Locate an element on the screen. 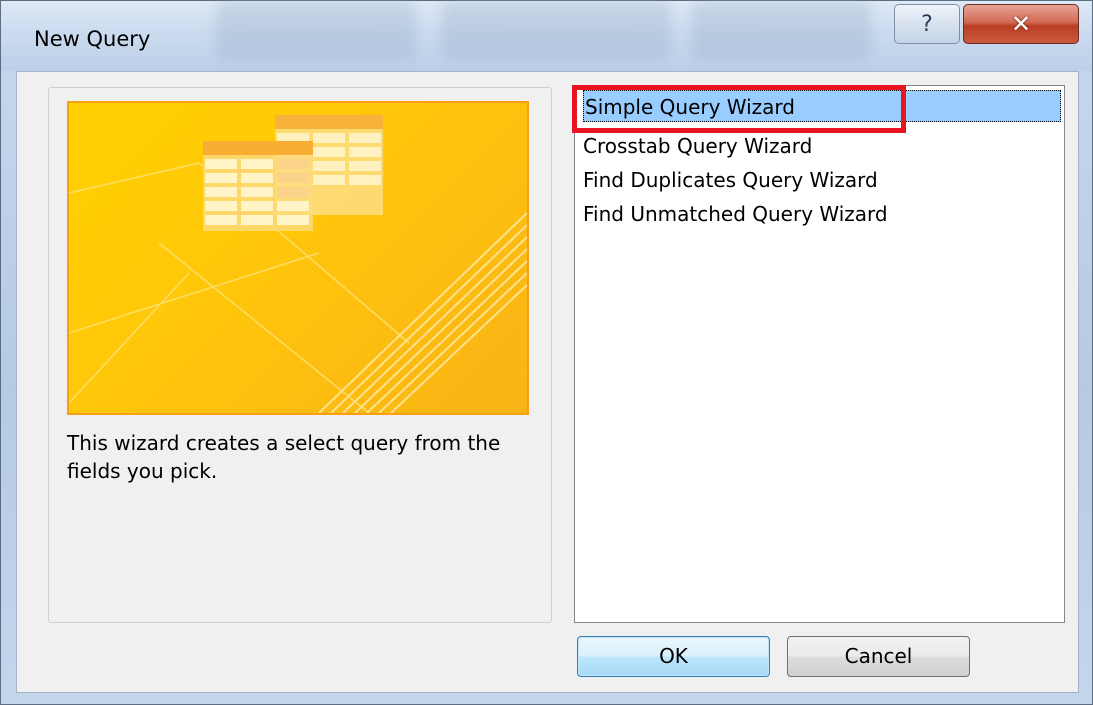 This screenshot has height=705, width=1093. list-item-crosstab-query-wizard: Crosstab Query Wizard is located at coordinates (697, 146).